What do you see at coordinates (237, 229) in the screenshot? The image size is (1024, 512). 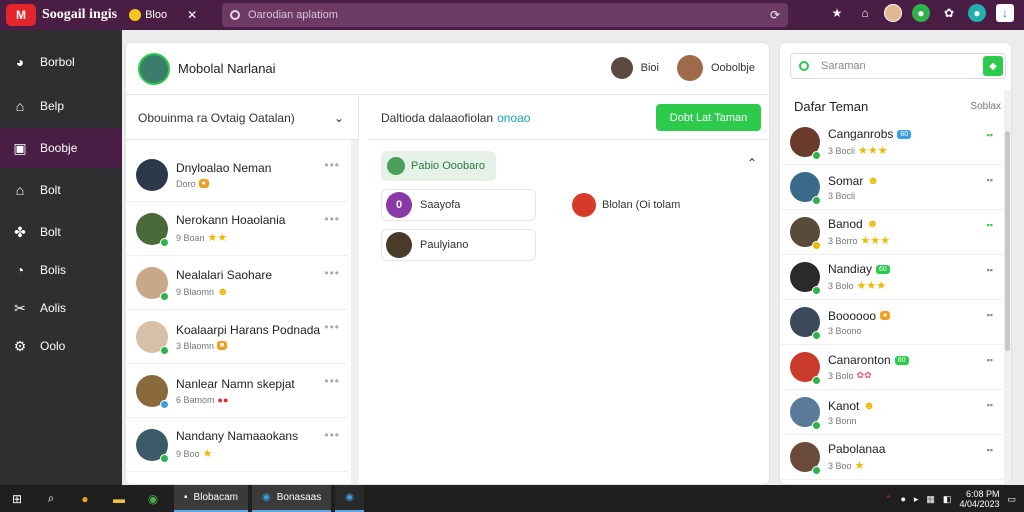 I see `list-item: Nerokann Hoaolania 9 Boan ★★ •••` at bounding box center [237, 229].